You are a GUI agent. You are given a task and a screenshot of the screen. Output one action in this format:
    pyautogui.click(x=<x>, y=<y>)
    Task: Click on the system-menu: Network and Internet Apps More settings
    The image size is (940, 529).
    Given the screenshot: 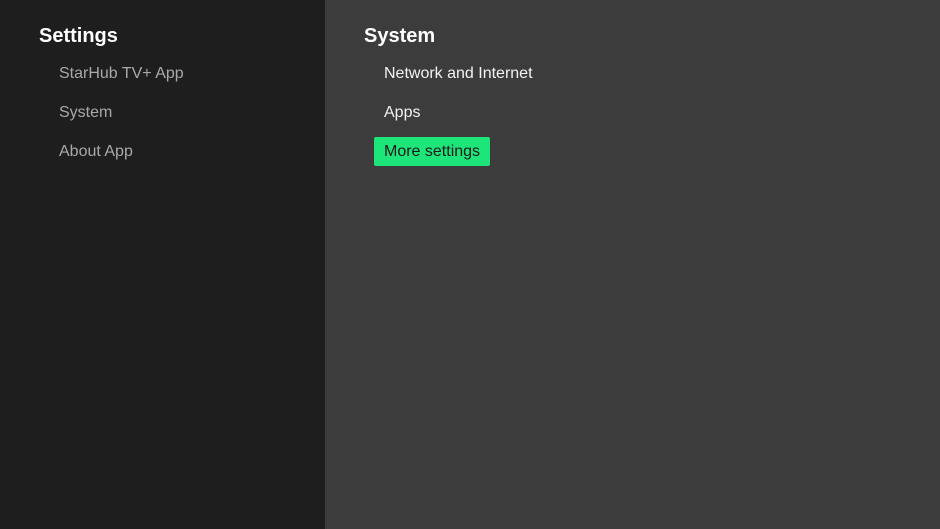 What is the action you would take?
    pyautogui.click(x=652, y=117)
    